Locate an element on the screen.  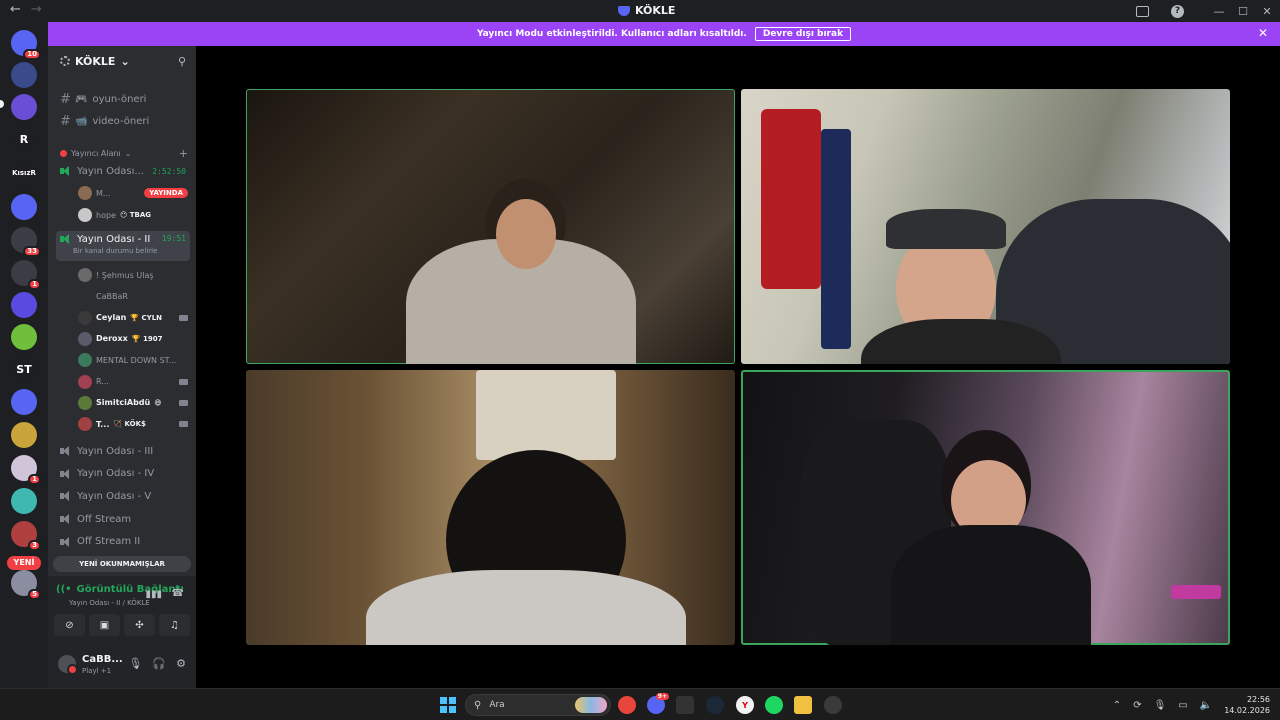
channel-status-hint: Bir kanal durumu belirle is located at coordinates (115, 251).